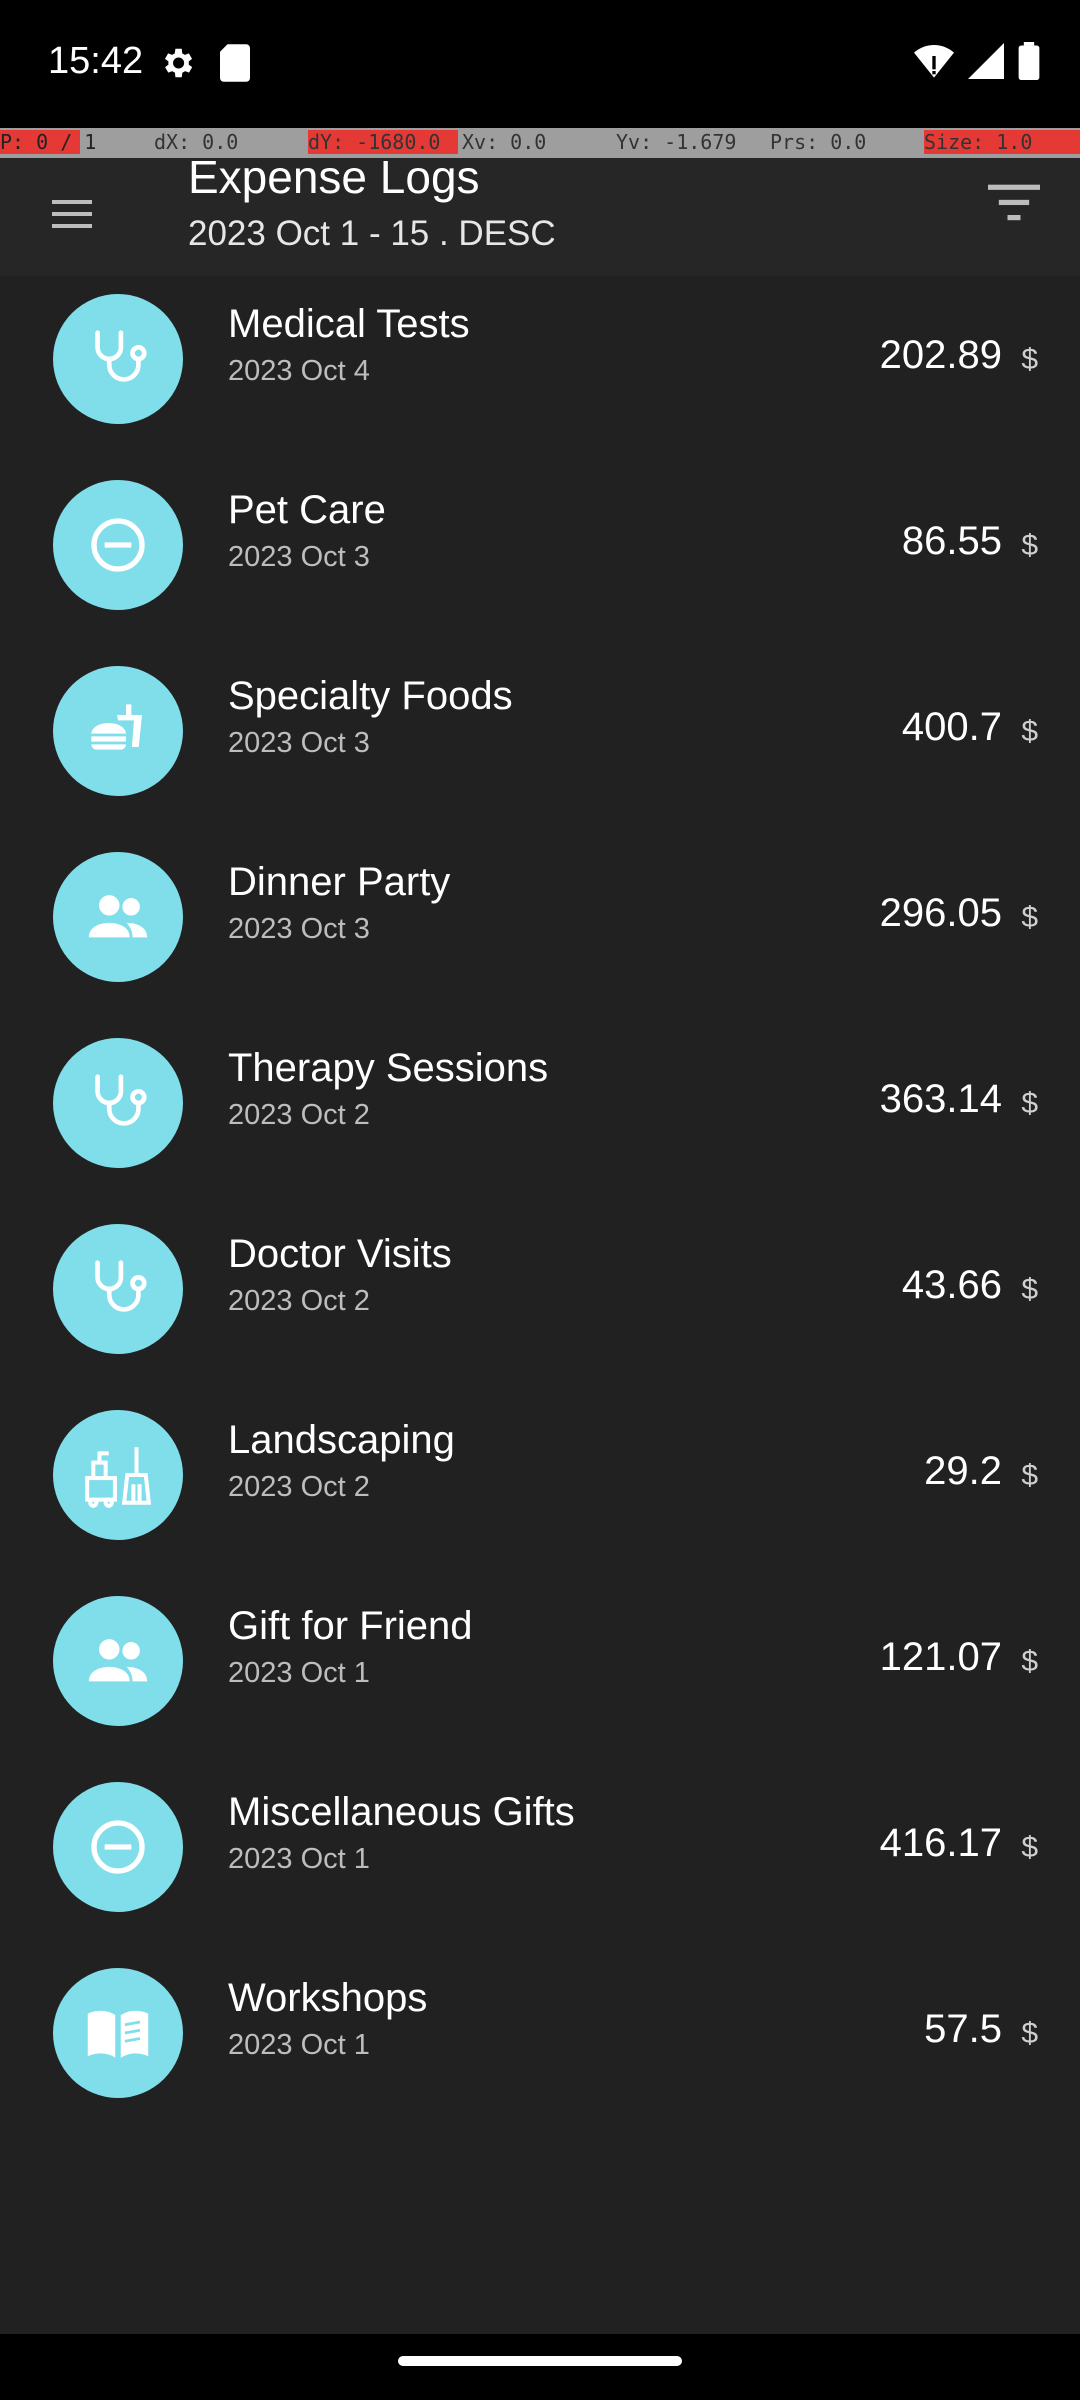  I want to click on navigation-bar, so click(540, 2367).